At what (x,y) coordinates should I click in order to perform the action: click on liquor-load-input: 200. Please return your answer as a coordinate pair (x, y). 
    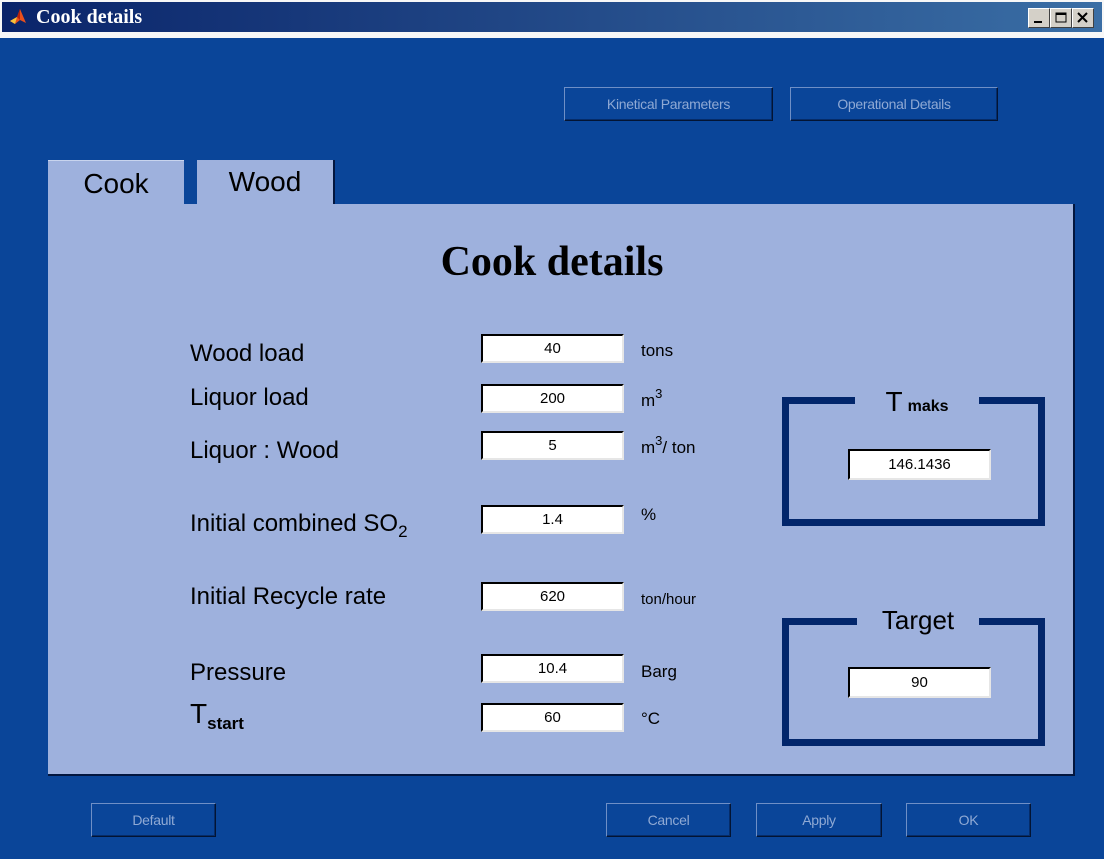
    Looking at the image, I should click on (552, 398).